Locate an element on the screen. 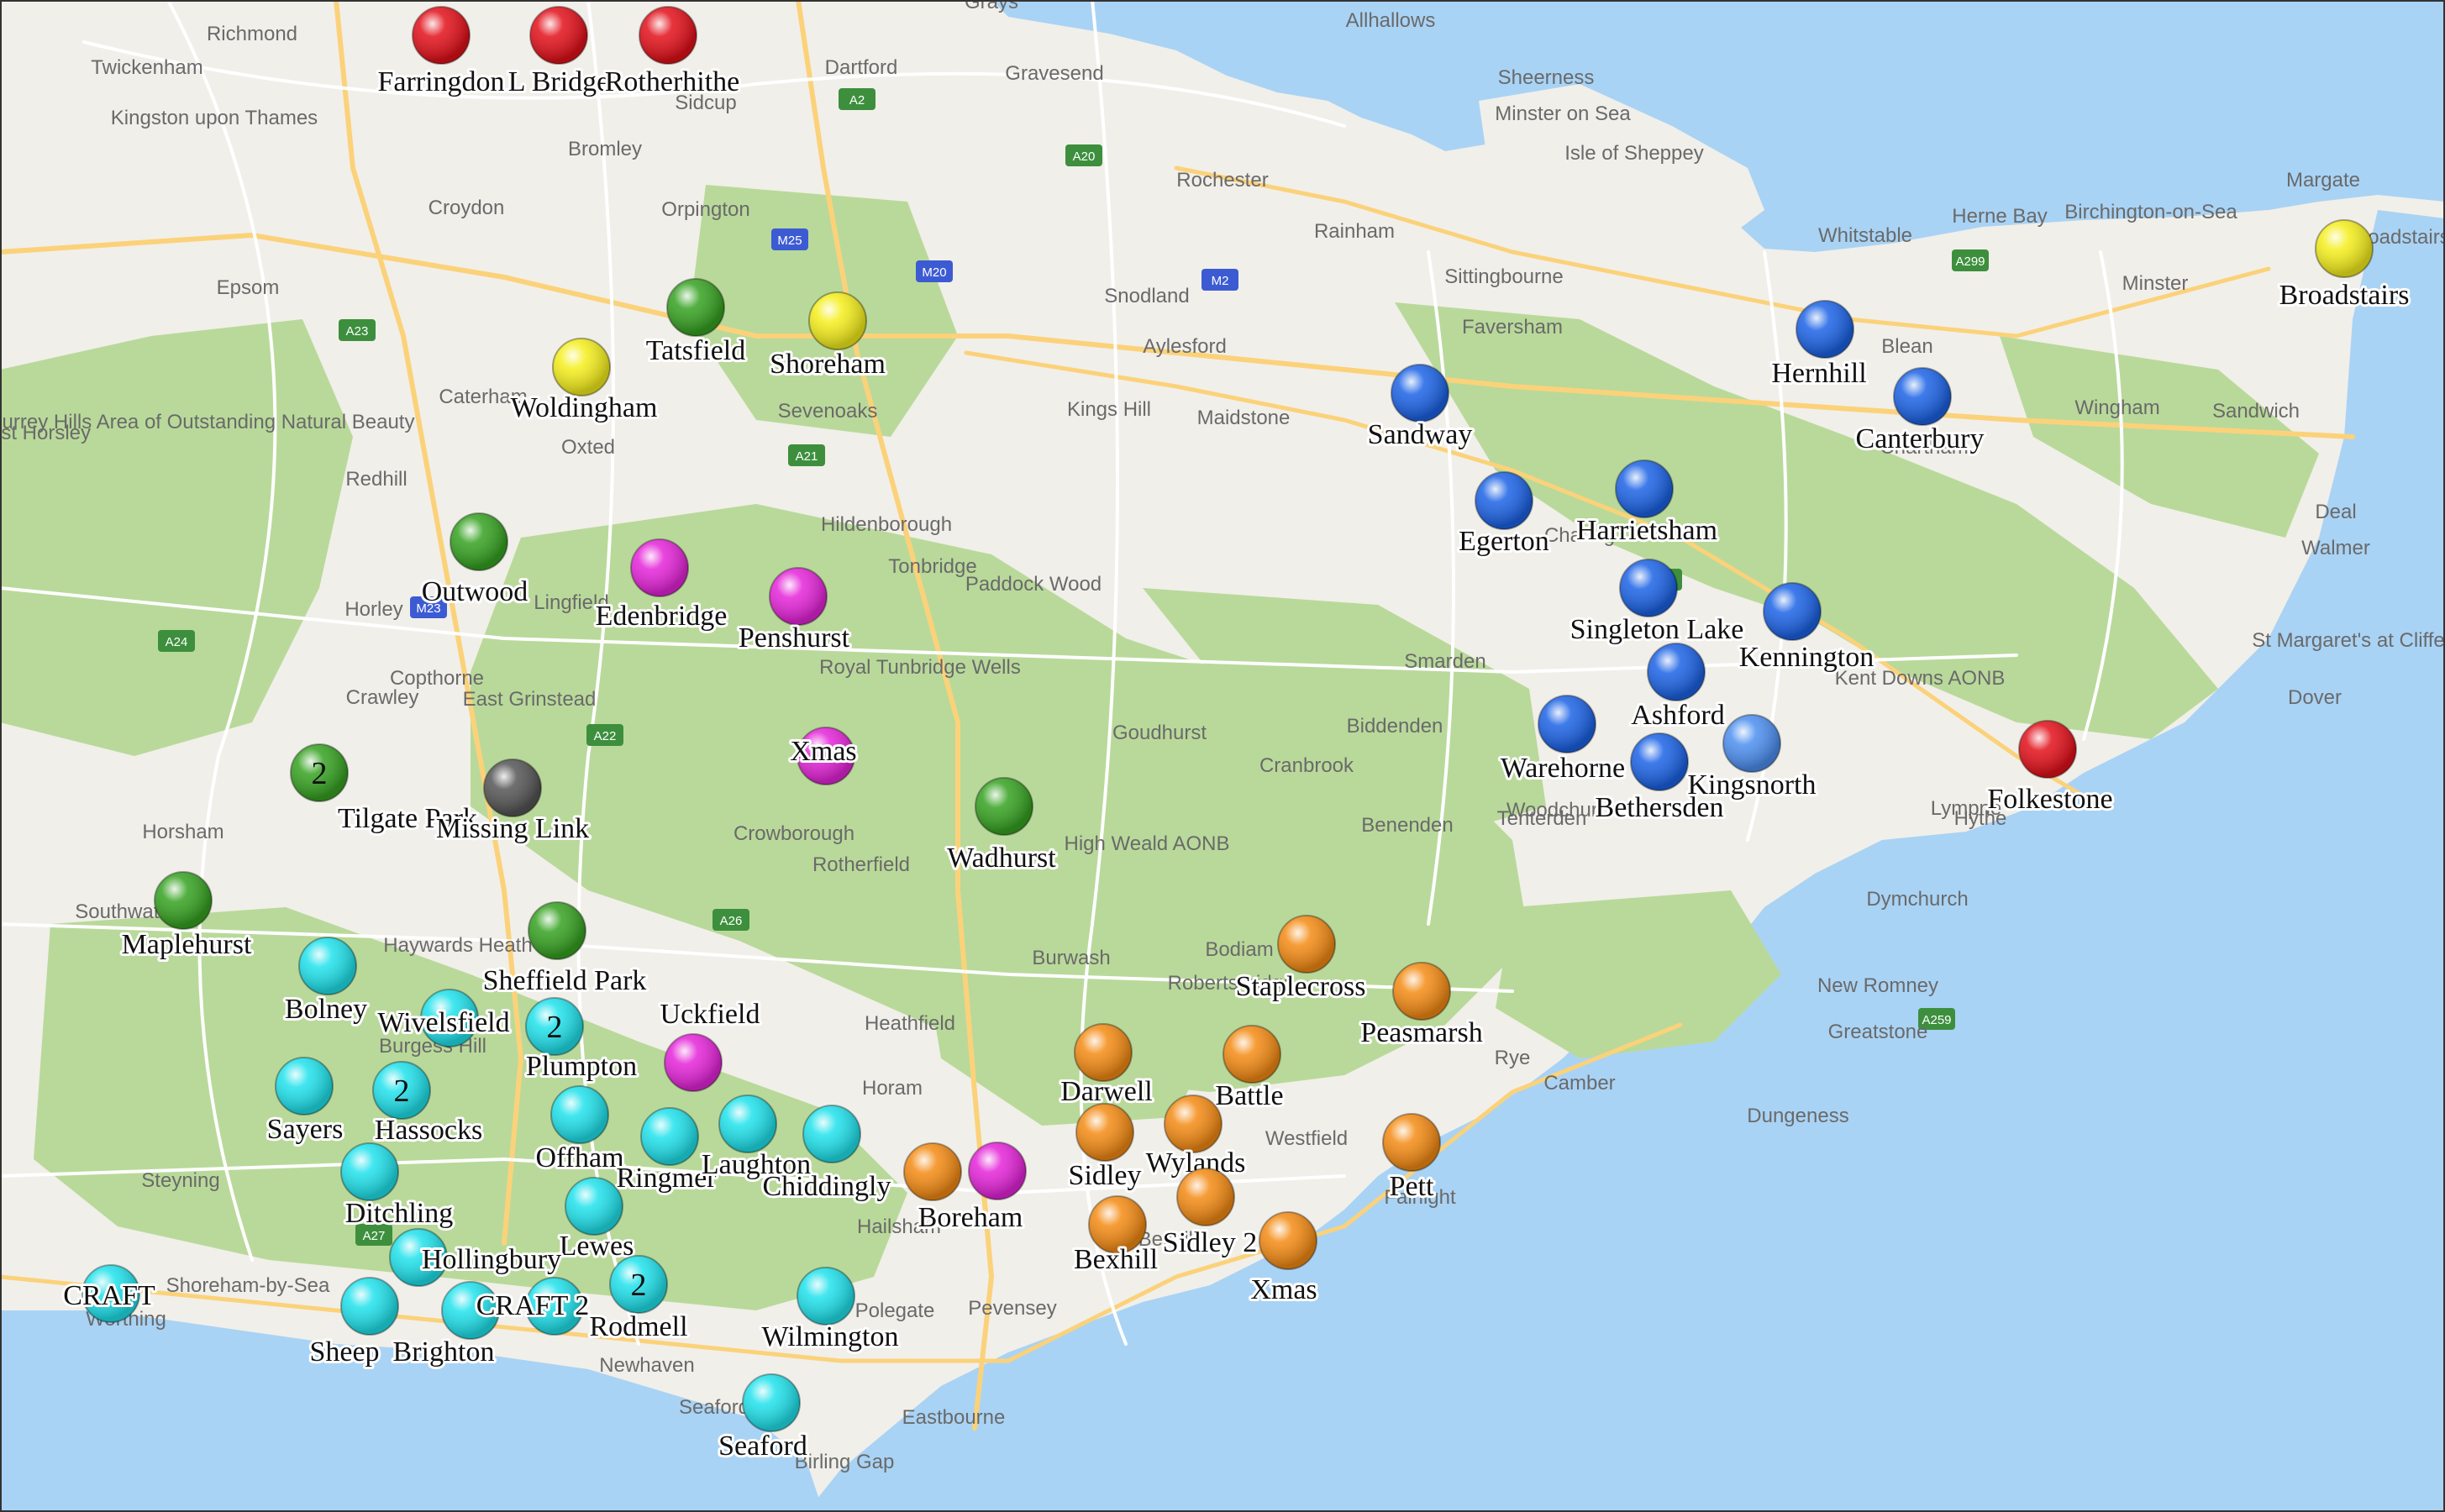 The width and height of the screenshot is (2445, 1512). marker-xmas-59-label: Xmas is located at coordinates (1283, 1289).